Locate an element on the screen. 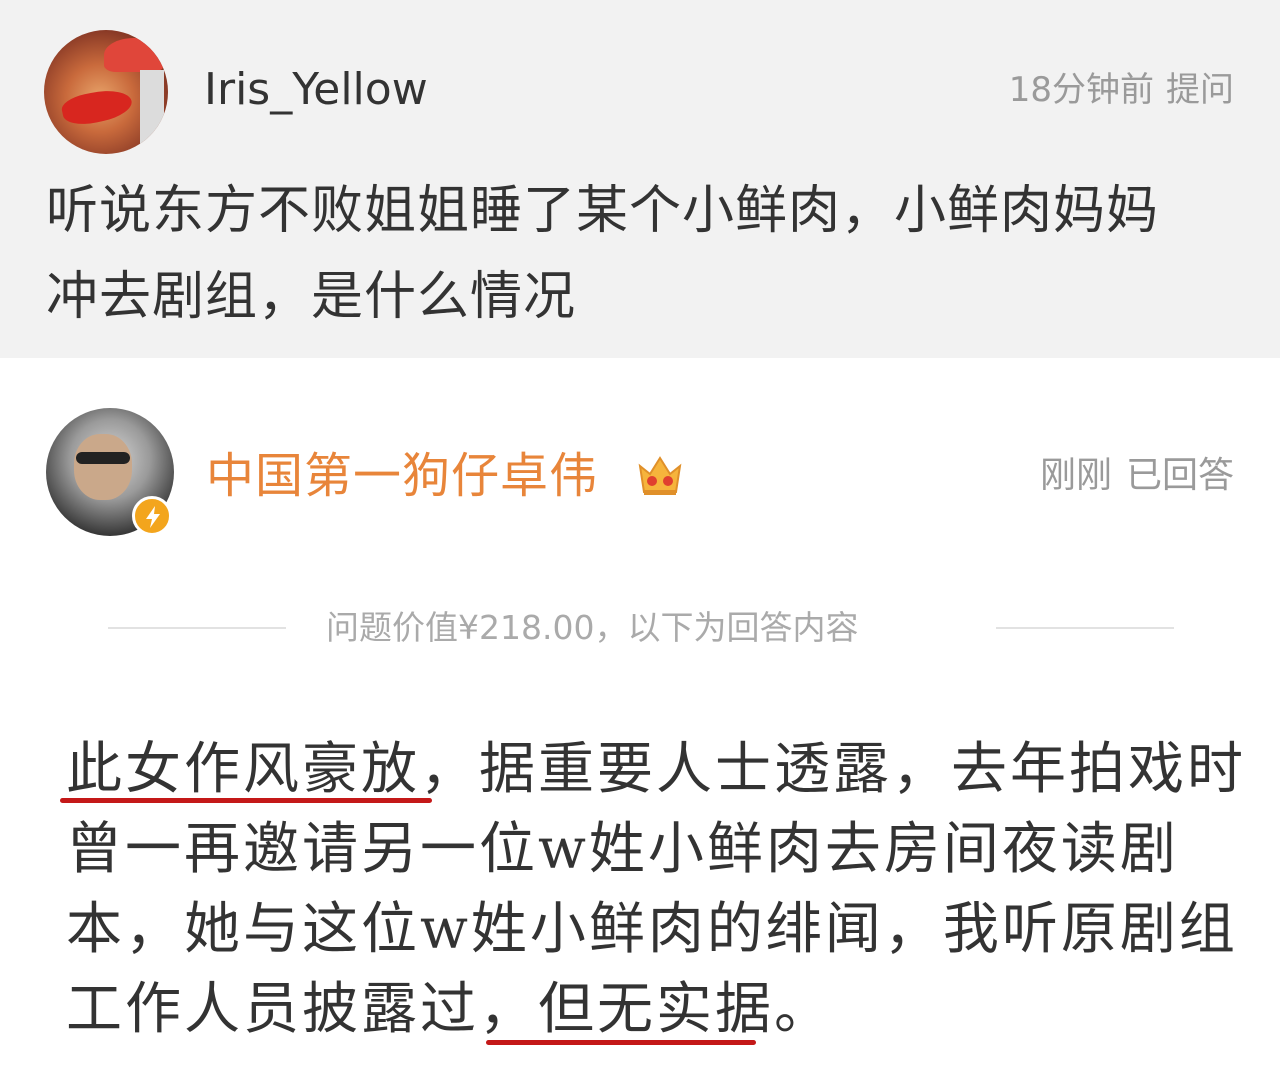 The height and width of the screenshot is (1080, 1280). answer-line: 本，她与这位w姓小鲜肉的绯闻，我听原剧组 is located at coordinates (652, 929).